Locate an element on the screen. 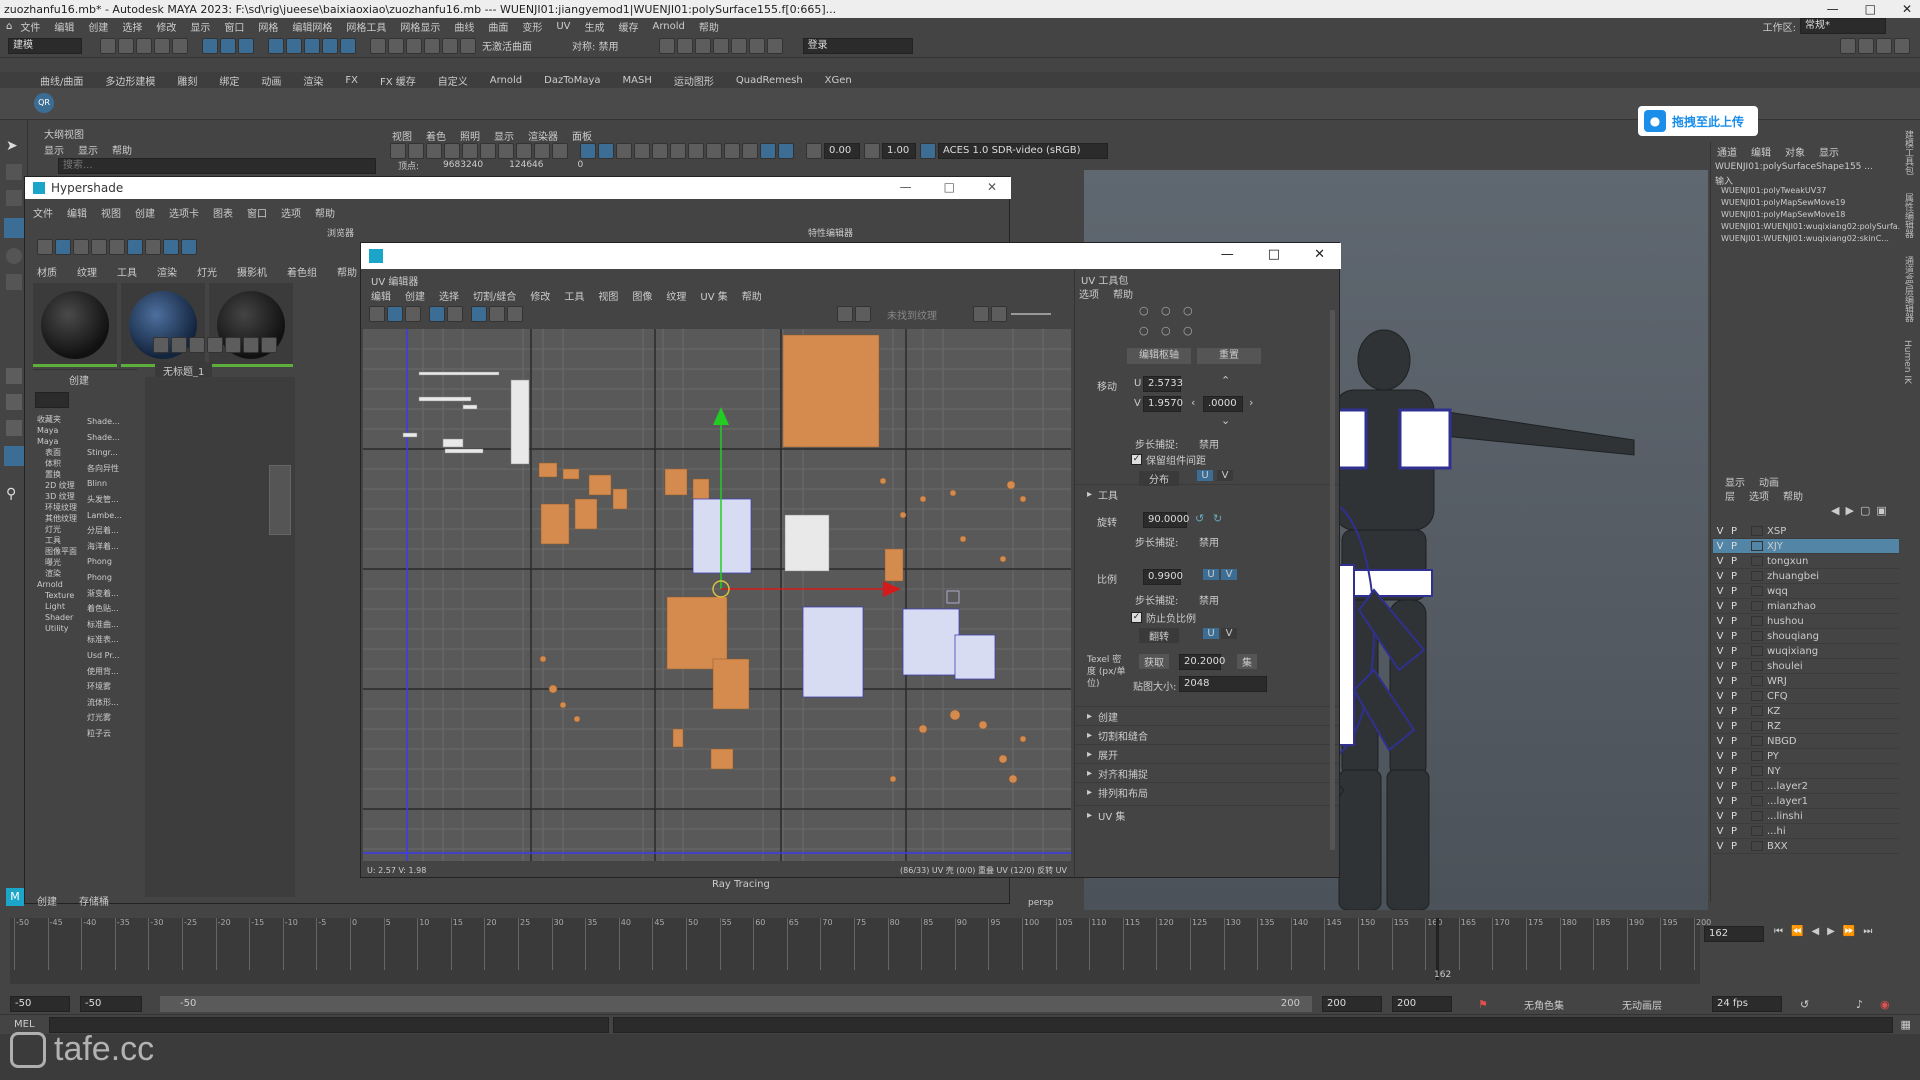 This screenshot has width=1920, height=1080. gamma-icon is located at coordinates (872, 151).